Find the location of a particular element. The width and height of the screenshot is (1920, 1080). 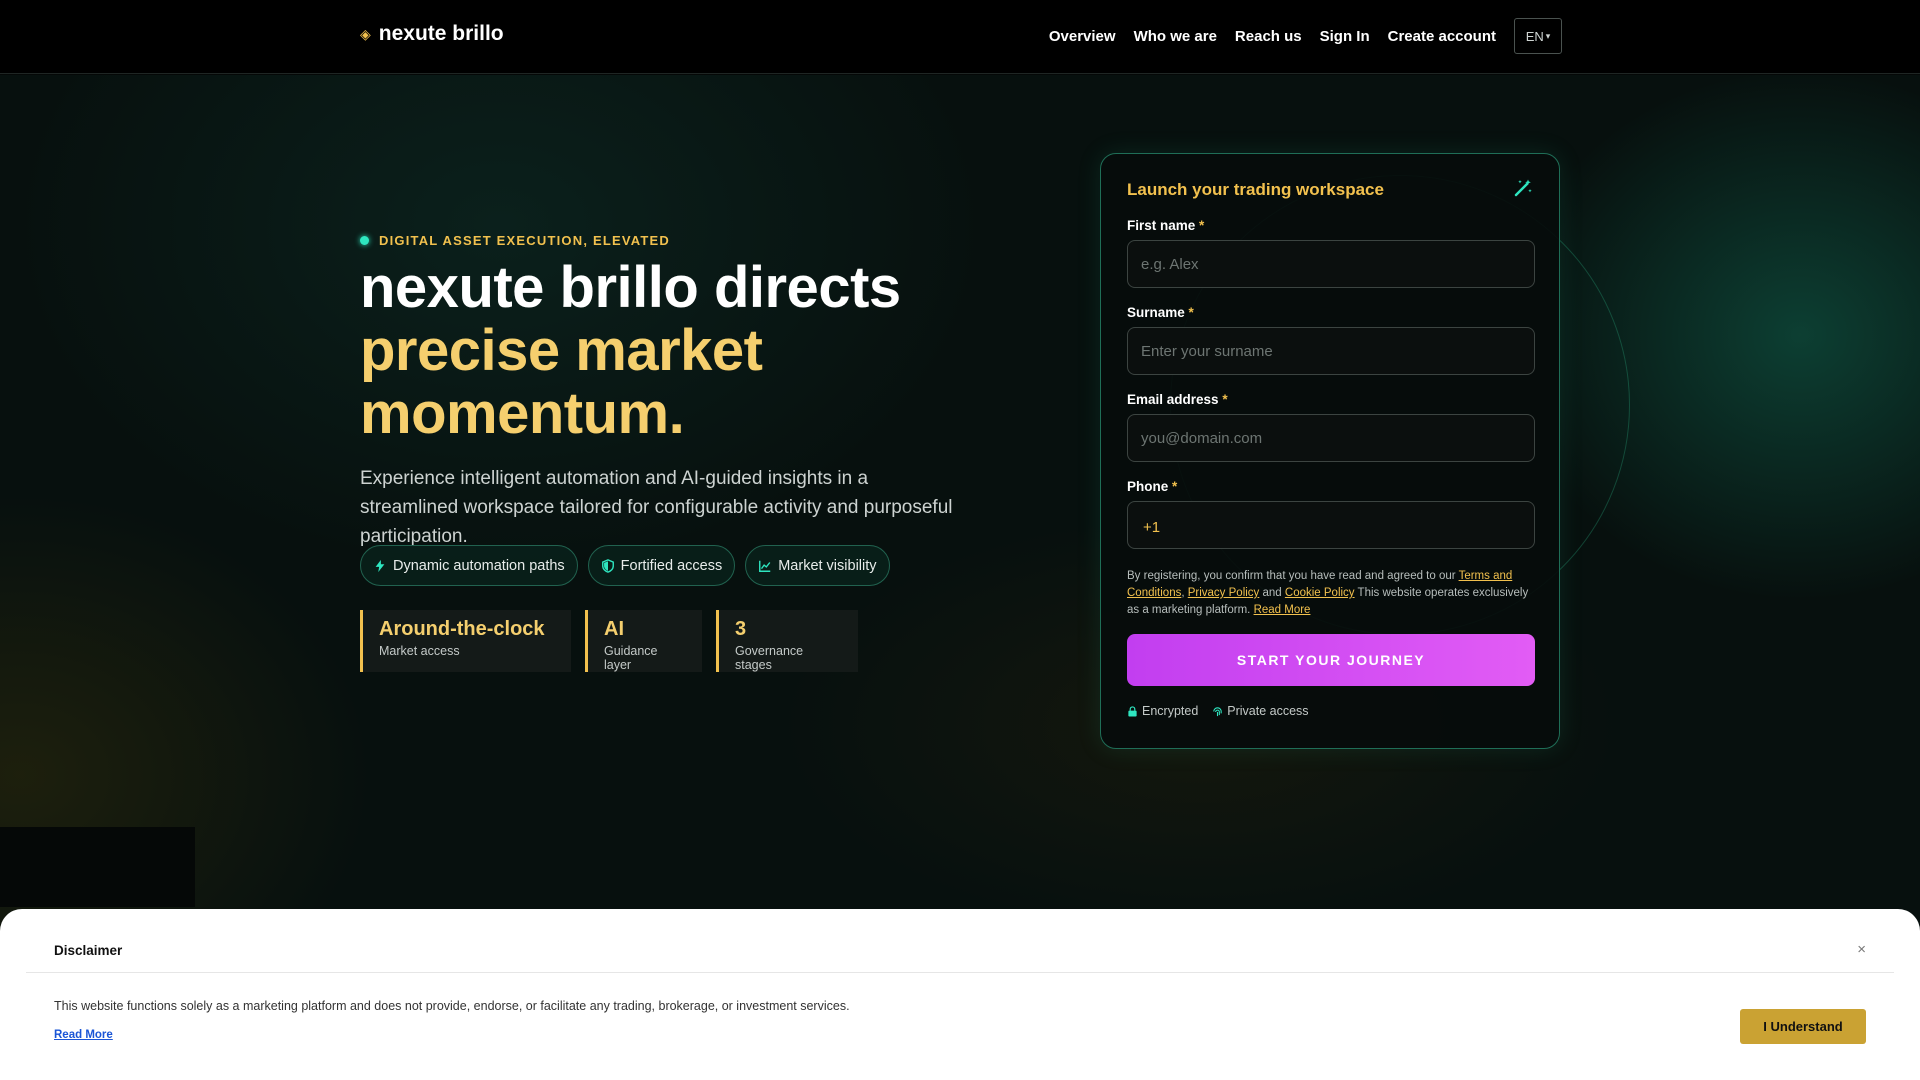

surname-label: Surname * is located at coordinates (1160, 312).